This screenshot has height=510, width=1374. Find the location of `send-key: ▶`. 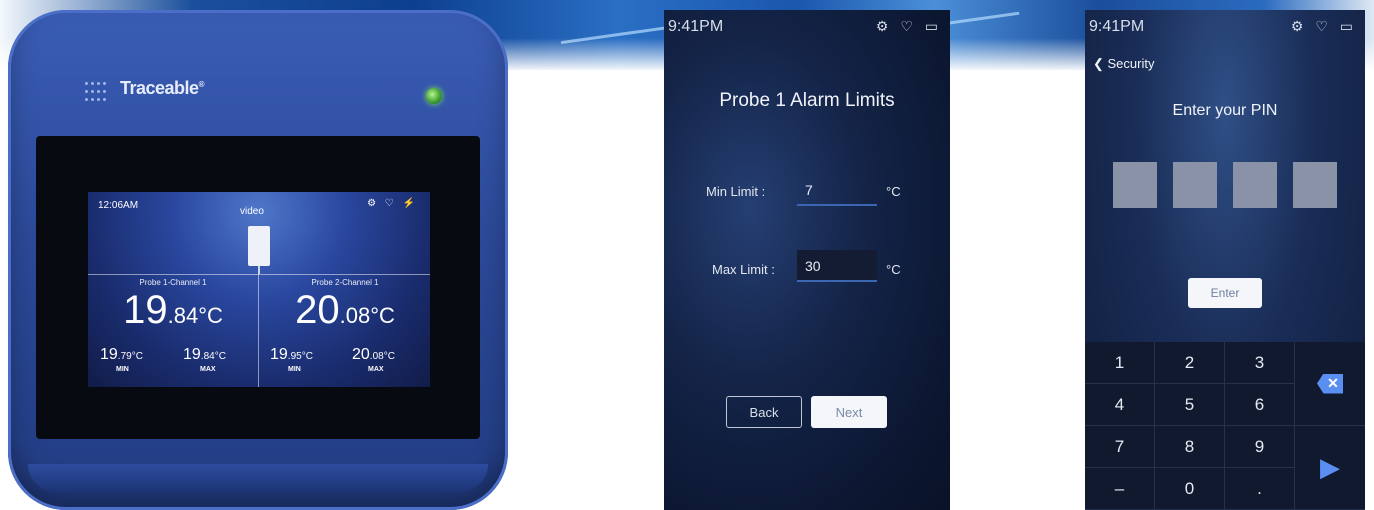

send-key: ▶ is located at coordinates (1330, 468).